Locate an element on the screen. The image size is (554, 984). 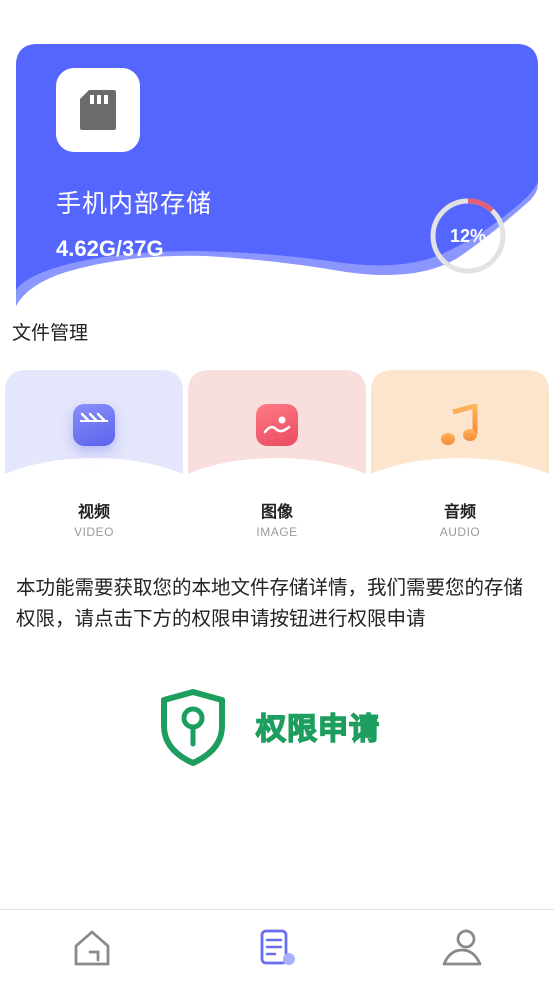
tab-files is located at coordinates (277, 948).